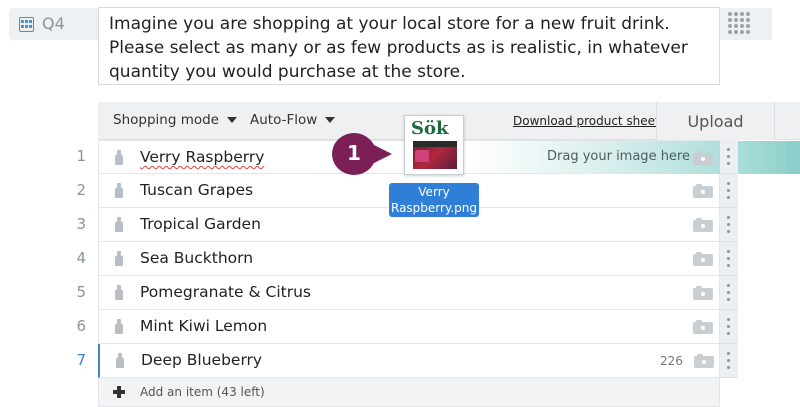  What do you see at coordinates (787, 121) in the screenshot?
I see `toolbar-end-cell` at bounding box center [787, 121].